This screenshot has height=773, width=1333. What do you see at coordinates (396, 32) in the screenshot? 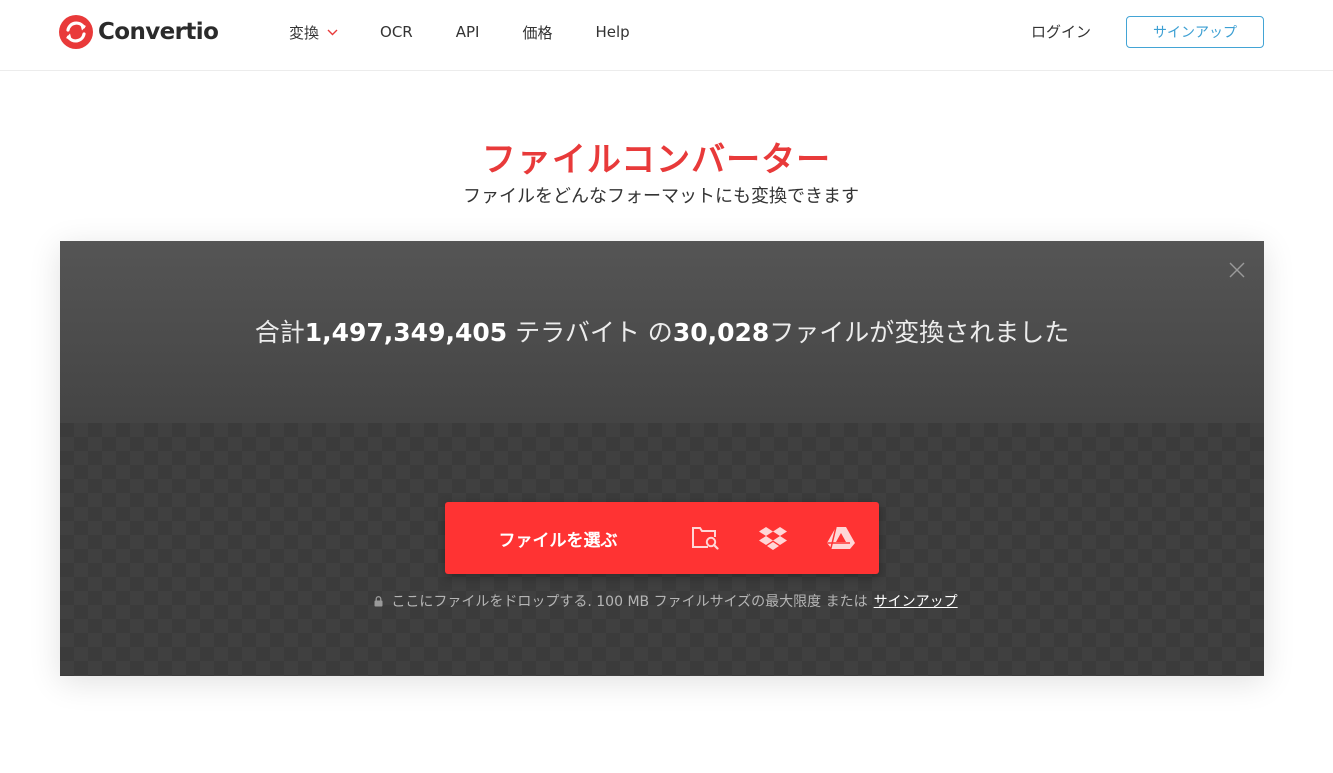
I see `nav-ocr: OCR` at bounding box center [396, 32].